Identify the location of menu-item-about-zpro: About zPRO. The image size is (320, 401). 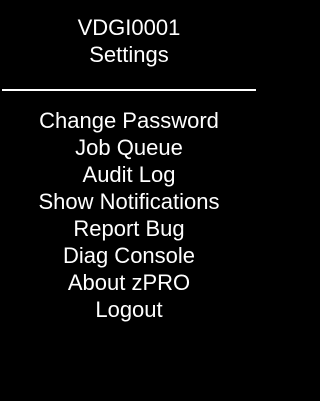
(129, 282).